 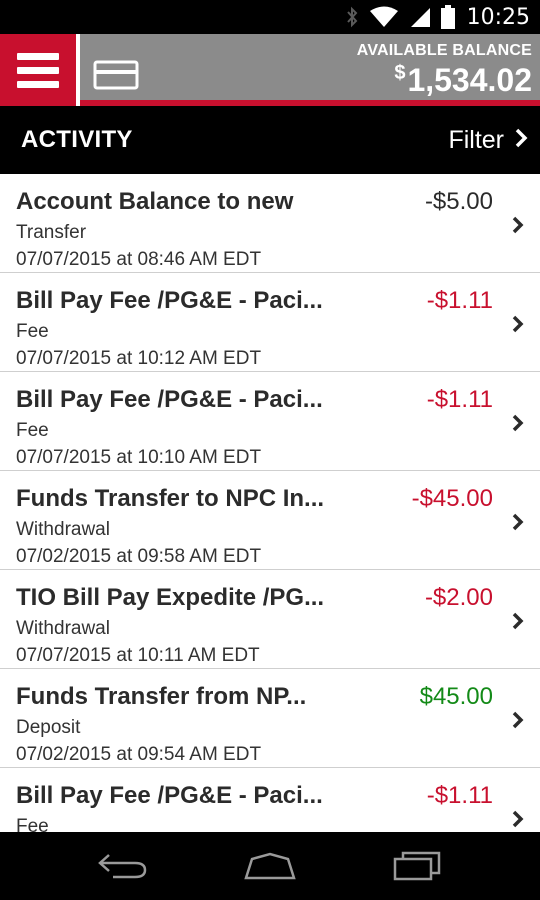 What do you see at coordinates (77, 139) in the screenshot?
I see `activity-title: ACTIVITY` at bounding box center [77, 139].